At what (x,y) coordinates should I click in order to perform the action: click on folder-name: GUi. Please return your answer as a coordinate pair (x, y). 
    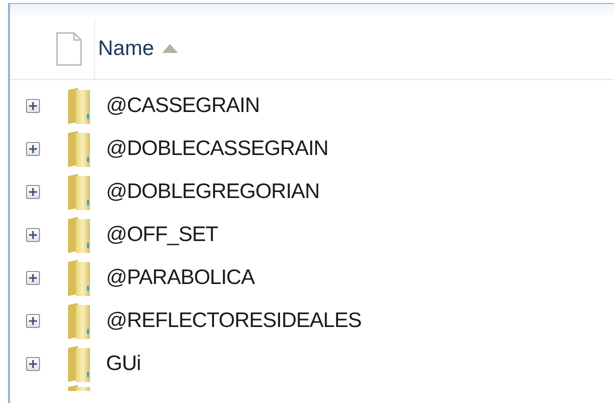
    Looking at the image, I should click on (123, 364).